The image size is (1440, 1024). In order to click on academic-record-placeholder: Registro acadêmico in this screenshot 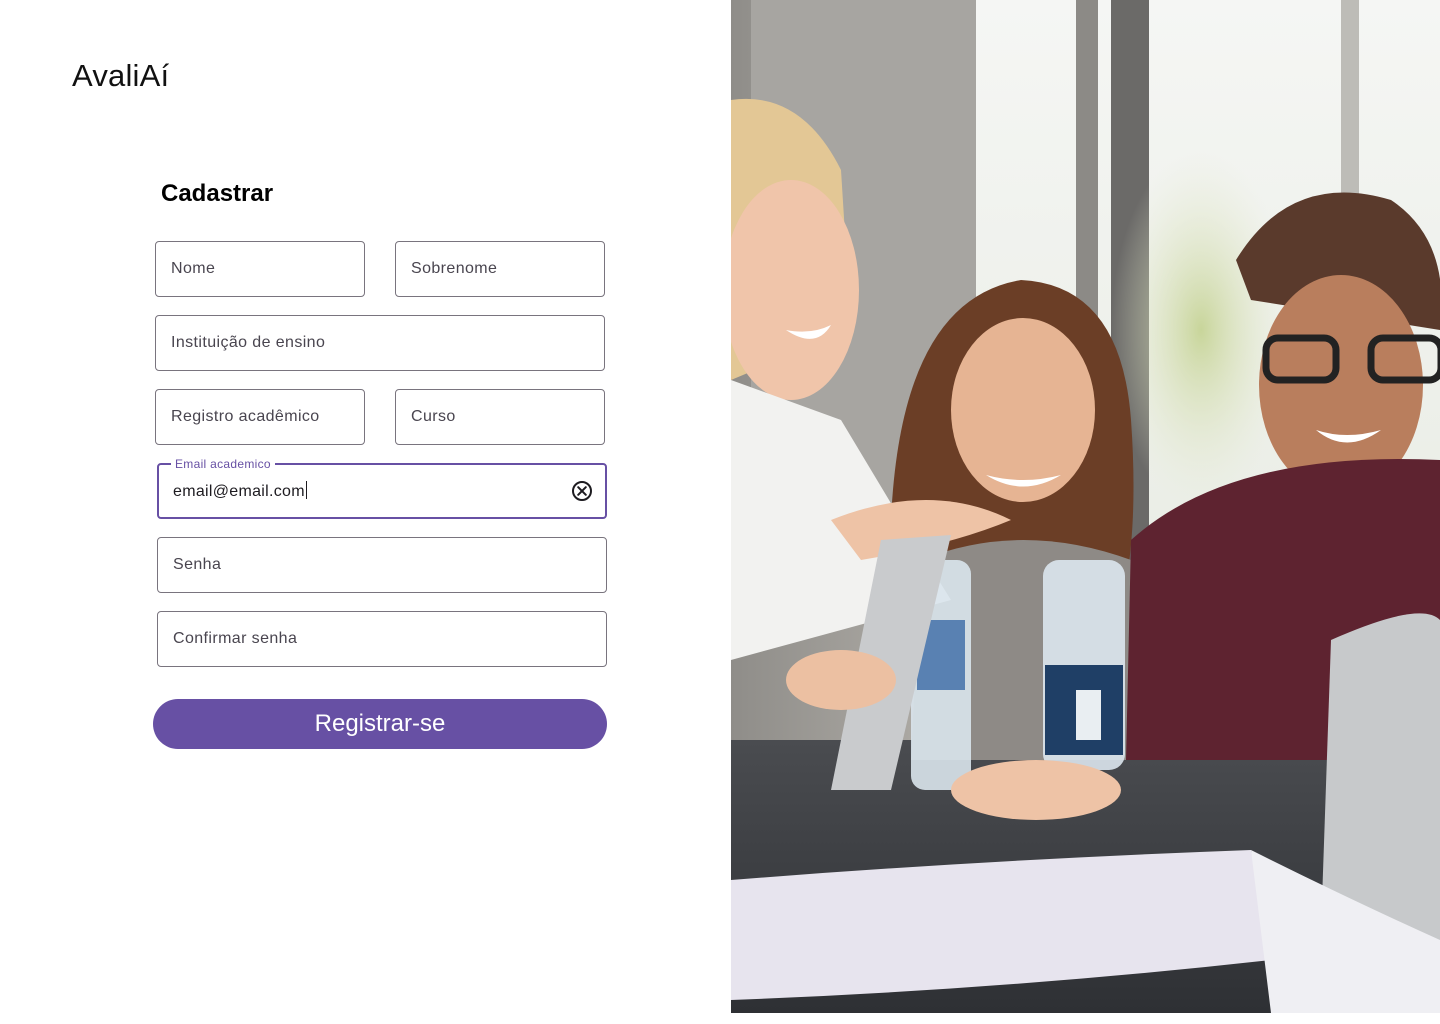, I will do `click(245, 416)`.